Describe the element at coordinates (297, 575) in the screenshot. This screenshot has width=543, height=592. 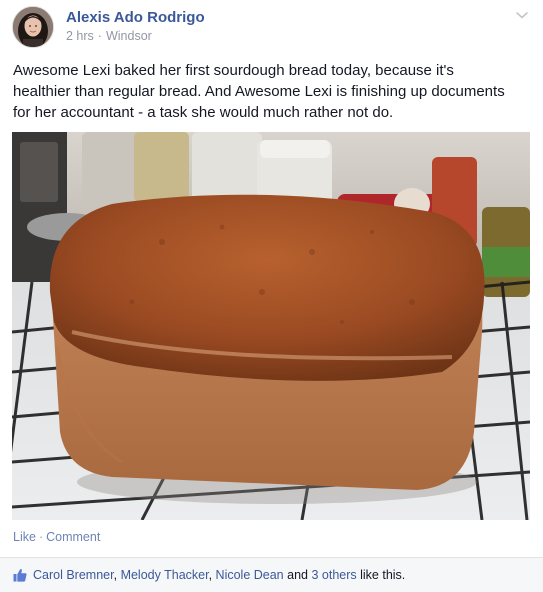
I see `likes-and: and` at that location.